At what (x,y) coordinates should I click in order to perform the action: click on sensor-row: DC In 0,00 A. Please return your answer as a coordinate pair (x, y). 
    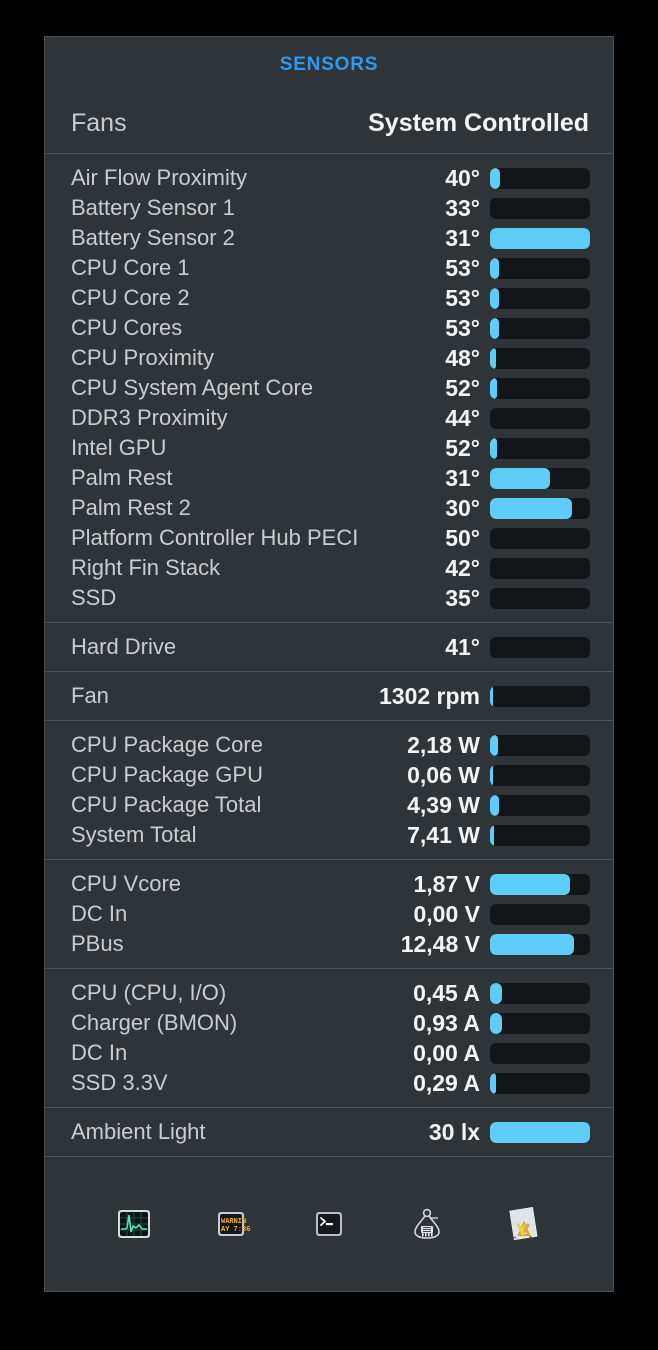
    Looking at the image, I should click on (329, 1053).